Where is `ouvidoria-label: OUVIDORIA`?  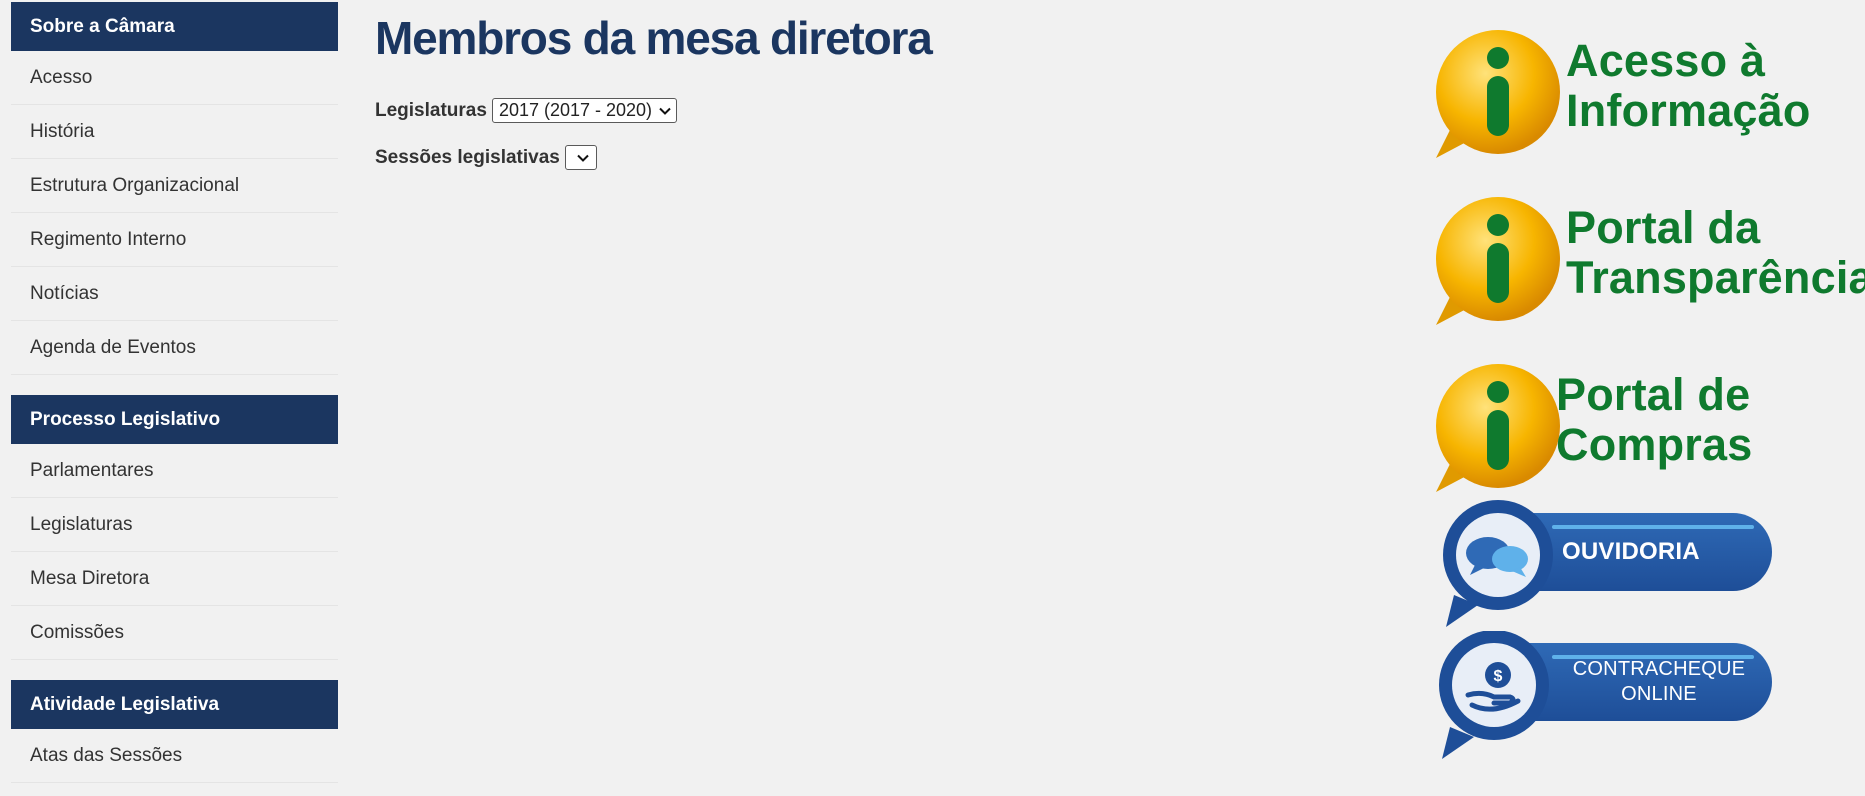
ouvidoria-label: OUVIDORIA is located at coordinates (1631, 551).